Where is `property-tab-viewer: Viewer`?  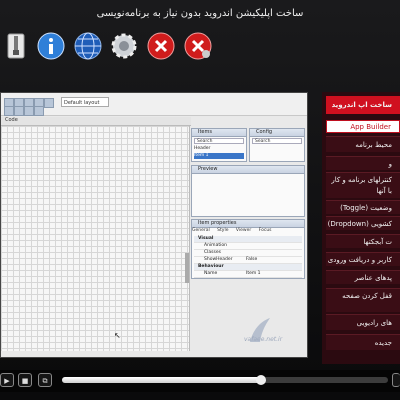 property-tab-viewer: Viewer is located at coordinates (243, 231).